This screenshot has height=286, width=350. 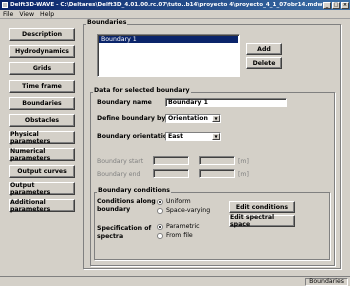 I want to click on uniform-radio: Uniform, so click(x=174, y=201).